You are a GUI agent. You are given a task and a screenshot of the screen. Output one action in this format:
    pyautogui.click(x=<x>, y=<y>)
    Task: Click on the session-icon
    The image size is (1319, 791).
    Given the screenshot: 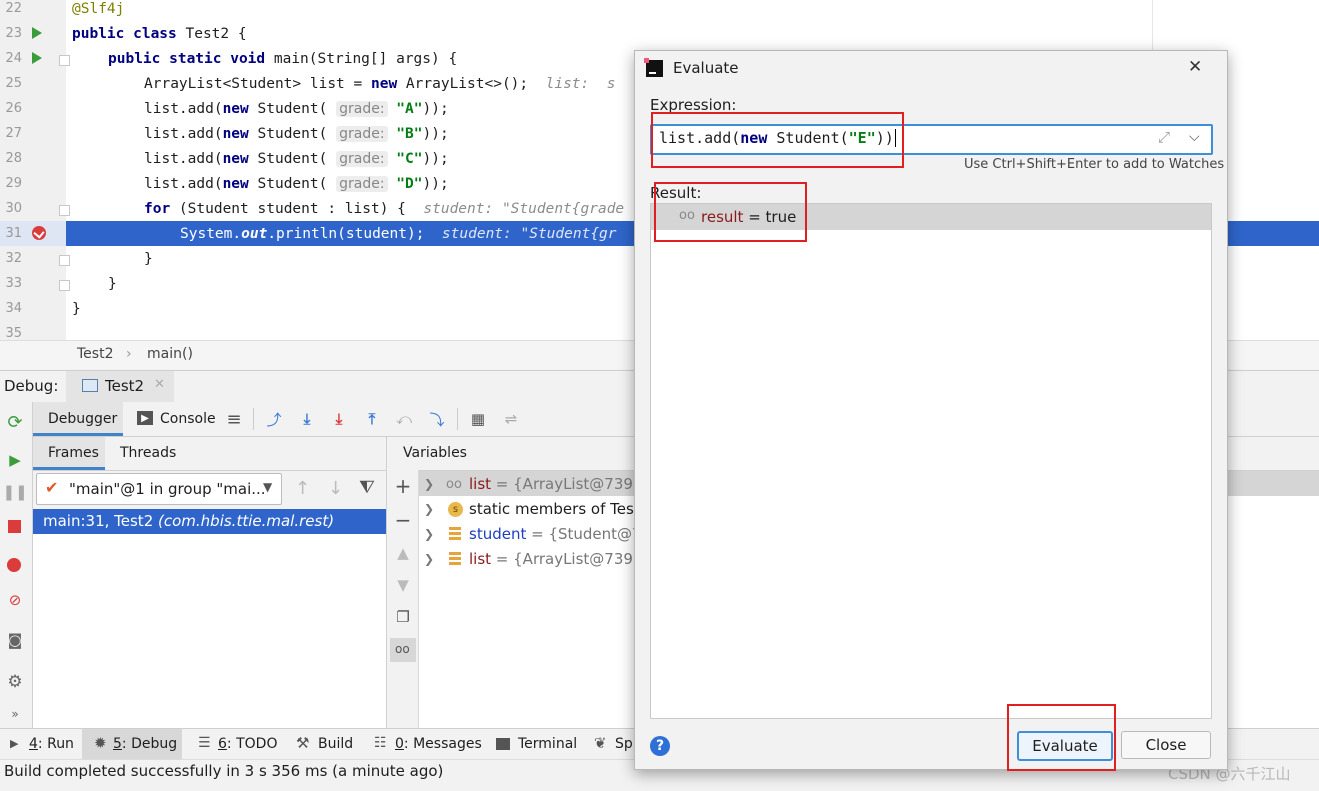 What is the action you would take?
    pyautogui.click(x=90, y=385)
    